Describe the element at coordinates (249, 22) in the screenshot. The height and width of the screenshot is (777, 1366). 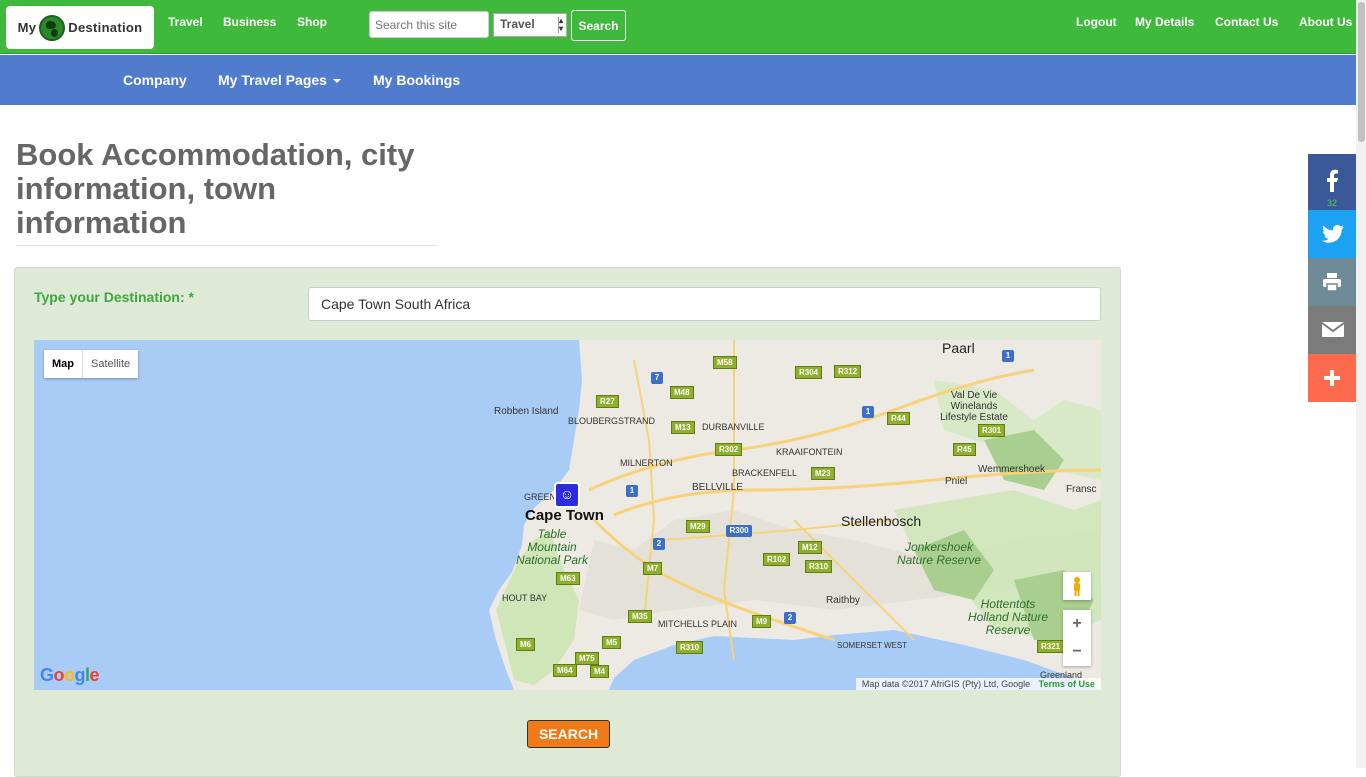
I see `nav-link-business: Business` at that location.